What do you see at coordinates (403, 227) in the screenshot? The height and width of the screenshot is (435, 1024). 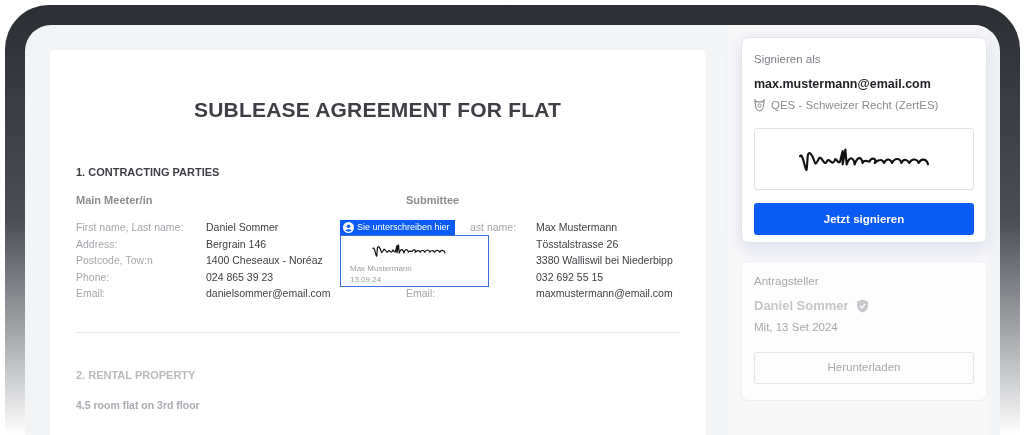 I see `signature-prompt: Sie unterschreiben hier` at bounding box center [403, 227].